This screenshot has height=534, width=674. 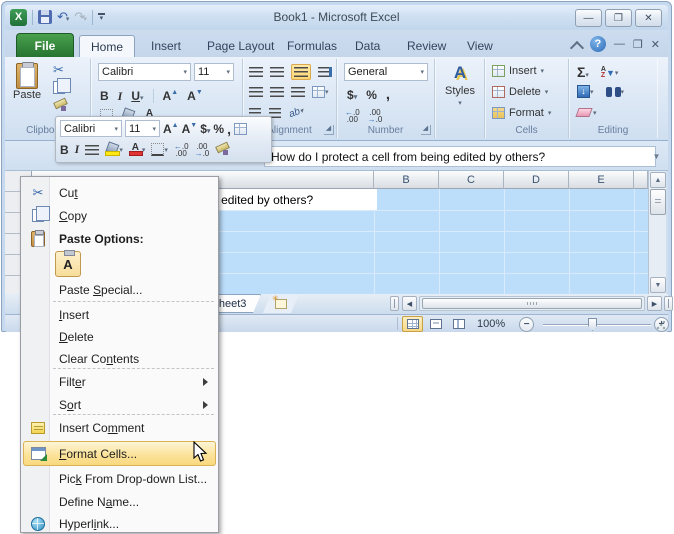 I want to click on autosum-button: Σ▾, so click(x=583, y=73).